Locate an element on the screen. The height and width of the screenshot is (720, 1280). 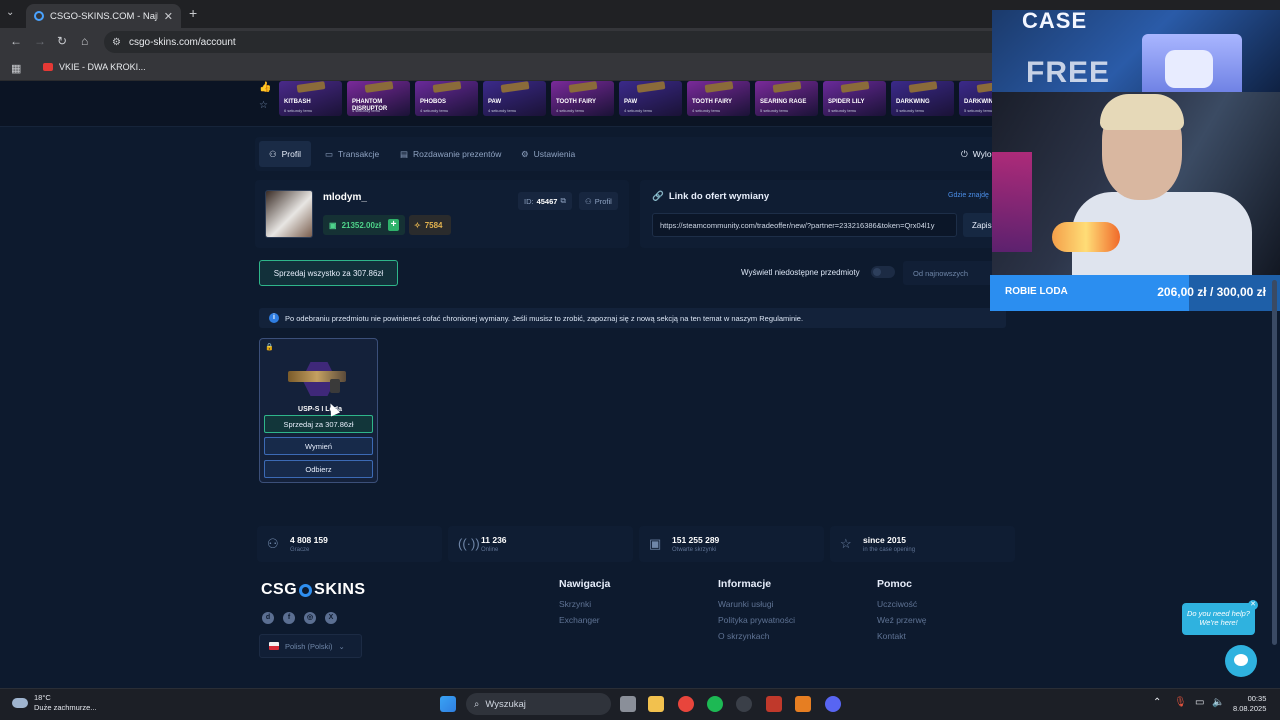
apps-grid-icon: ▦ is located at coordinates (16, 68).